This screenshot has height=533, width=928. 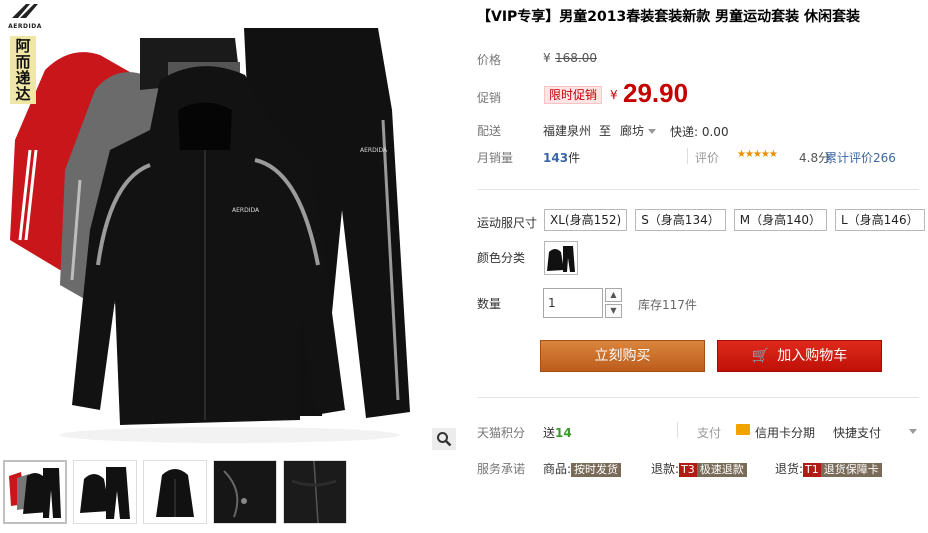 What do you see at coordinates (812, 470) in the screenshot?
I see `return-code-badge: T1` at bounding box center [812, 470].